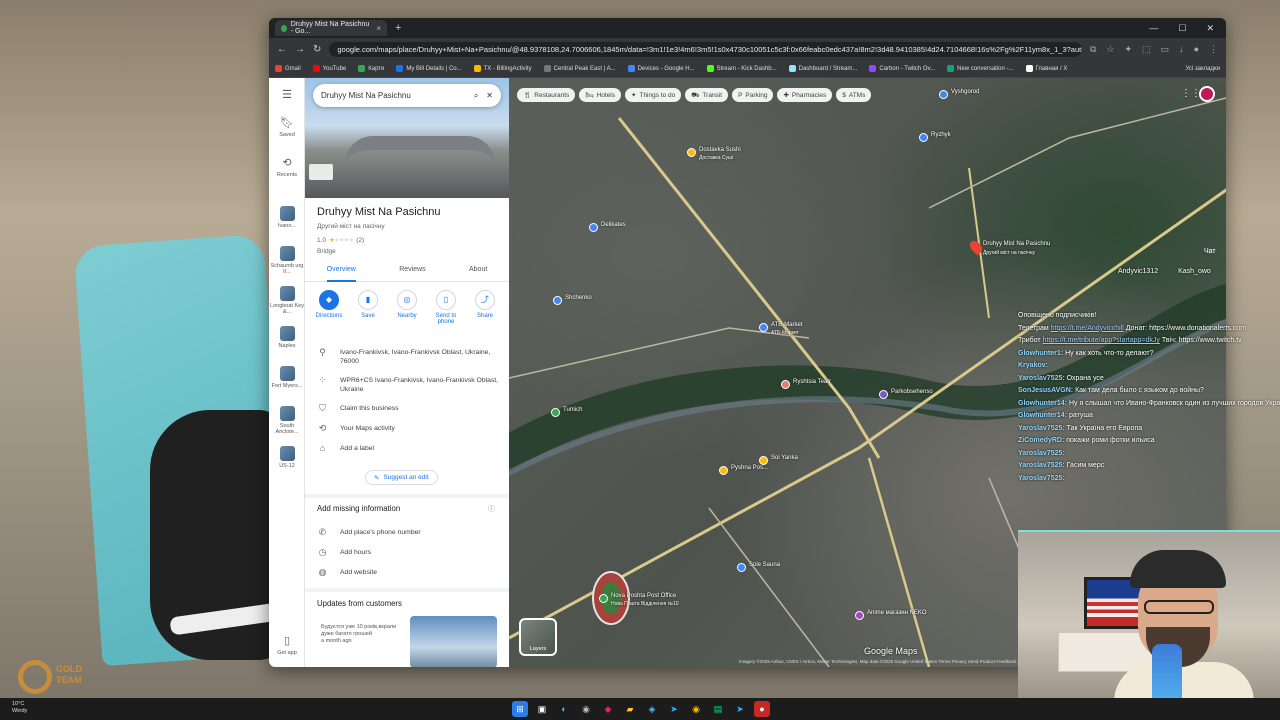 Image resolution: width=1280 pixels, height=720 pixels. Describe the element at coordinates (19, 708) in the screenshot. I see `weather-widget: 10°C Windy` at that location.